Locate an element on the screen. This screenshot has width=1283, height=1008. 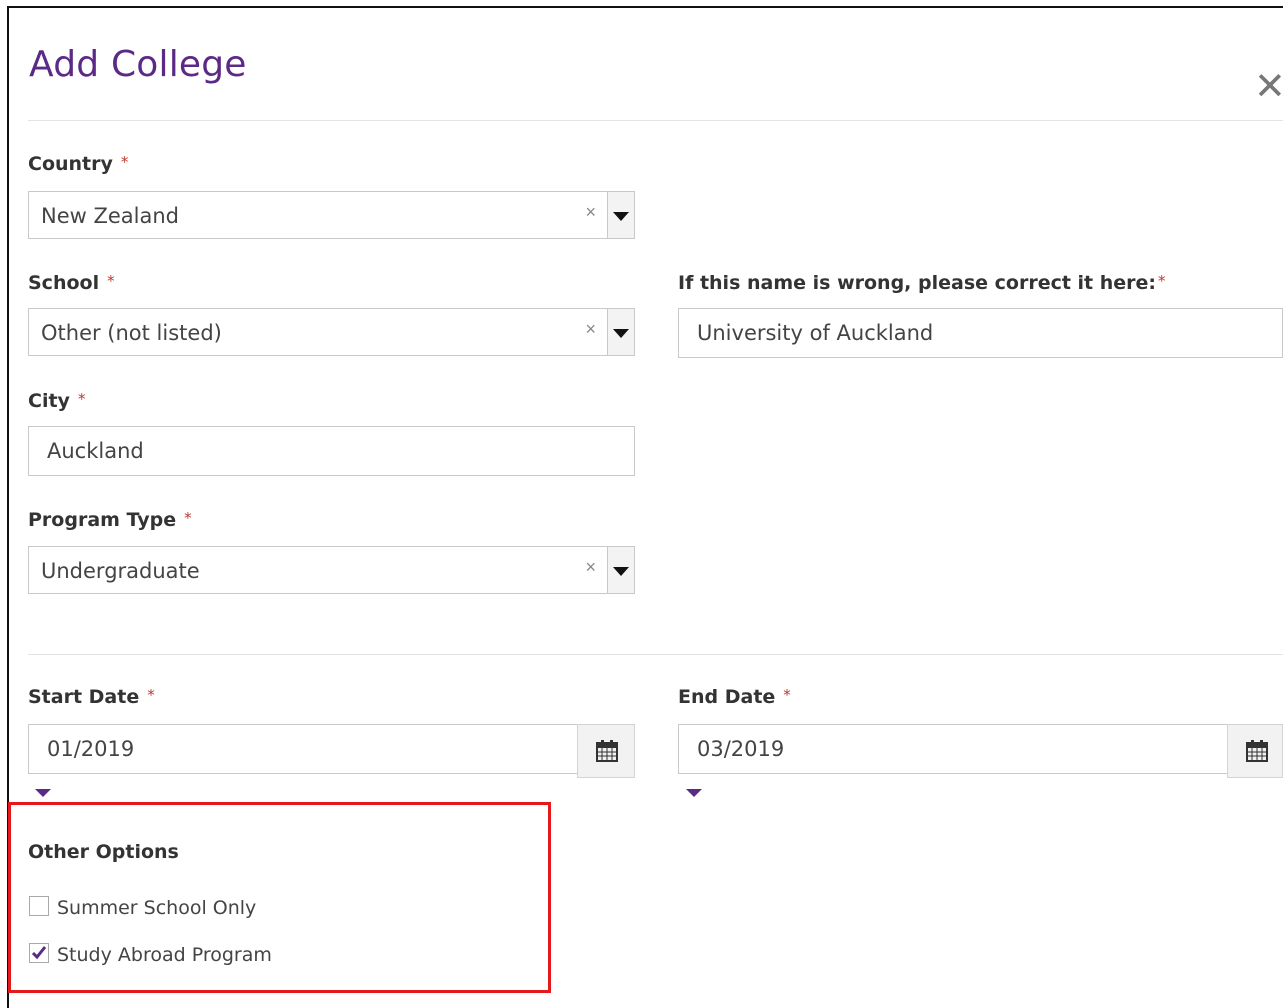
country-select: New Zealand × is located at coordinates (331, 215).